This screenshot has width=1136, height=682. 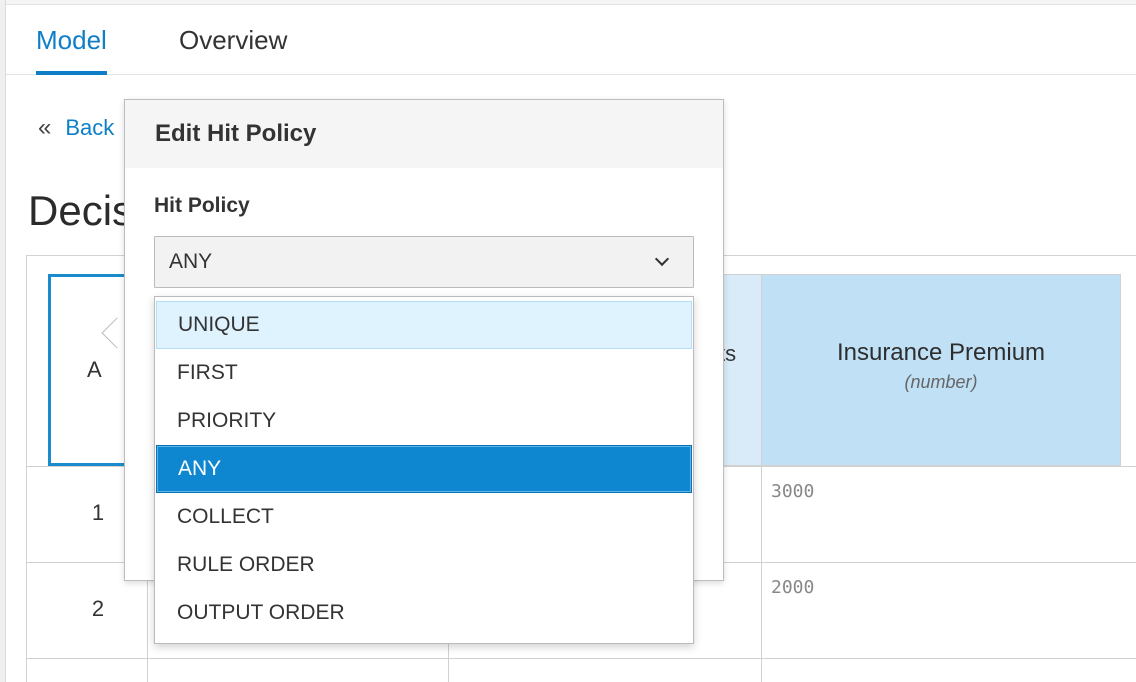 I want to click on option-unique: UNIQUE, so click(x=424, y=325).